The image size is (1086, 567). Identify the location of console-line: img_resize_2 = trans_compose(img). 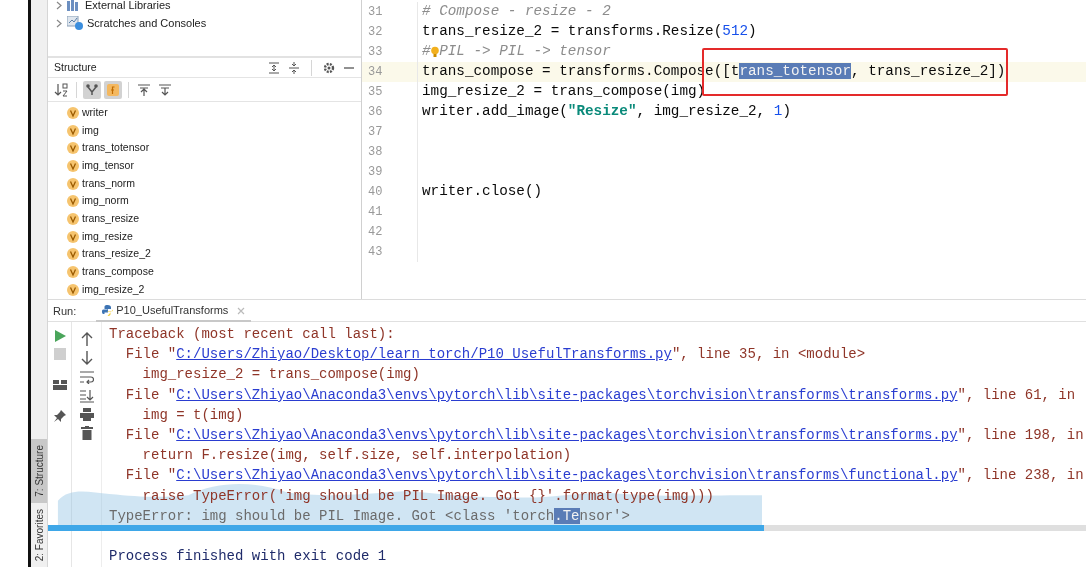
(281, 375).